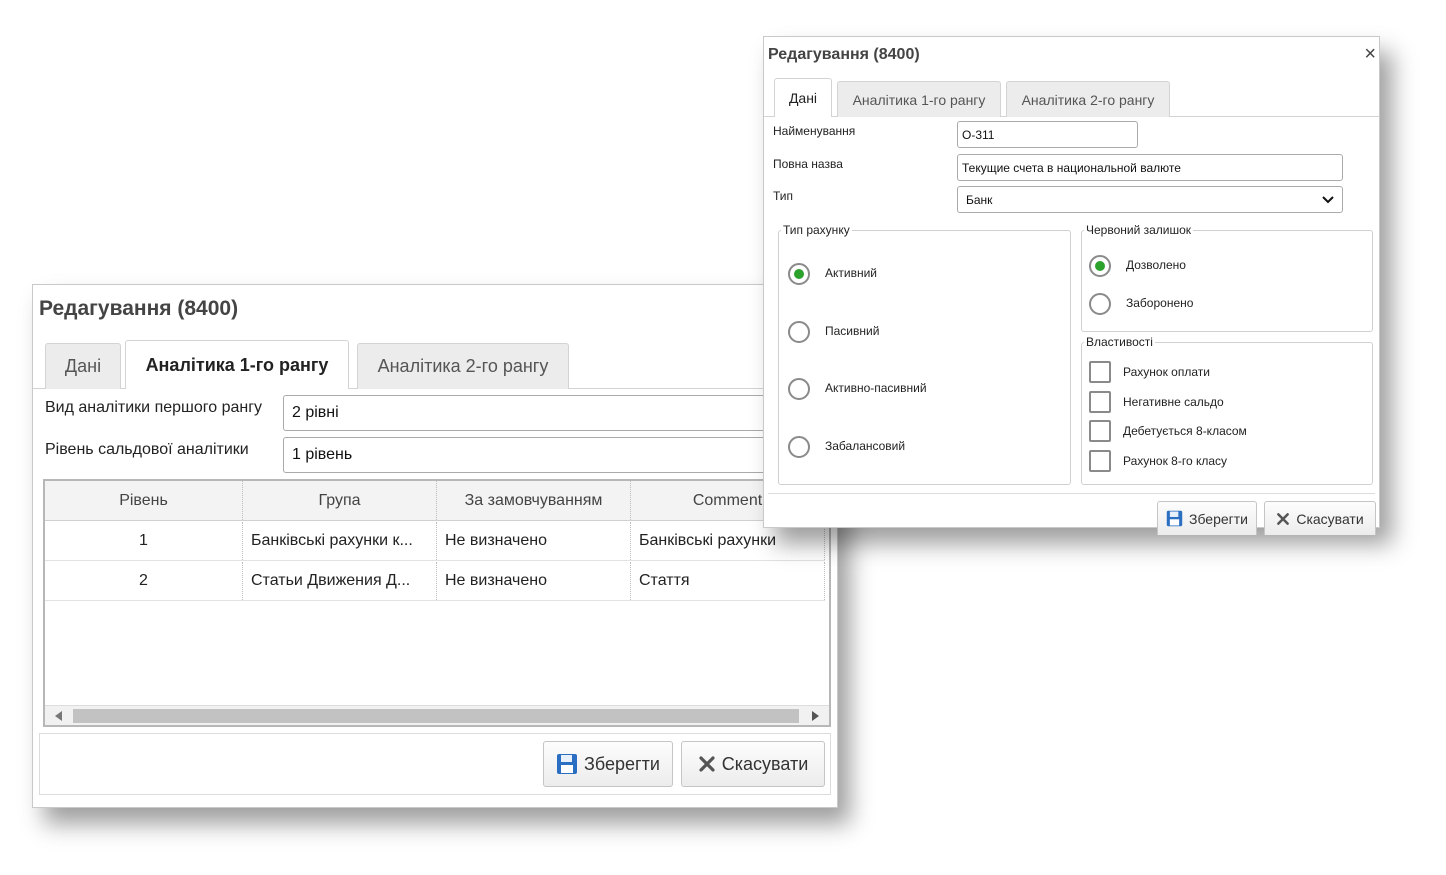 The height and width of the screenshot is (875, 1446). I want to click on grid-header: Рівень Група За замовчуванням Comment, so click(435, 501).